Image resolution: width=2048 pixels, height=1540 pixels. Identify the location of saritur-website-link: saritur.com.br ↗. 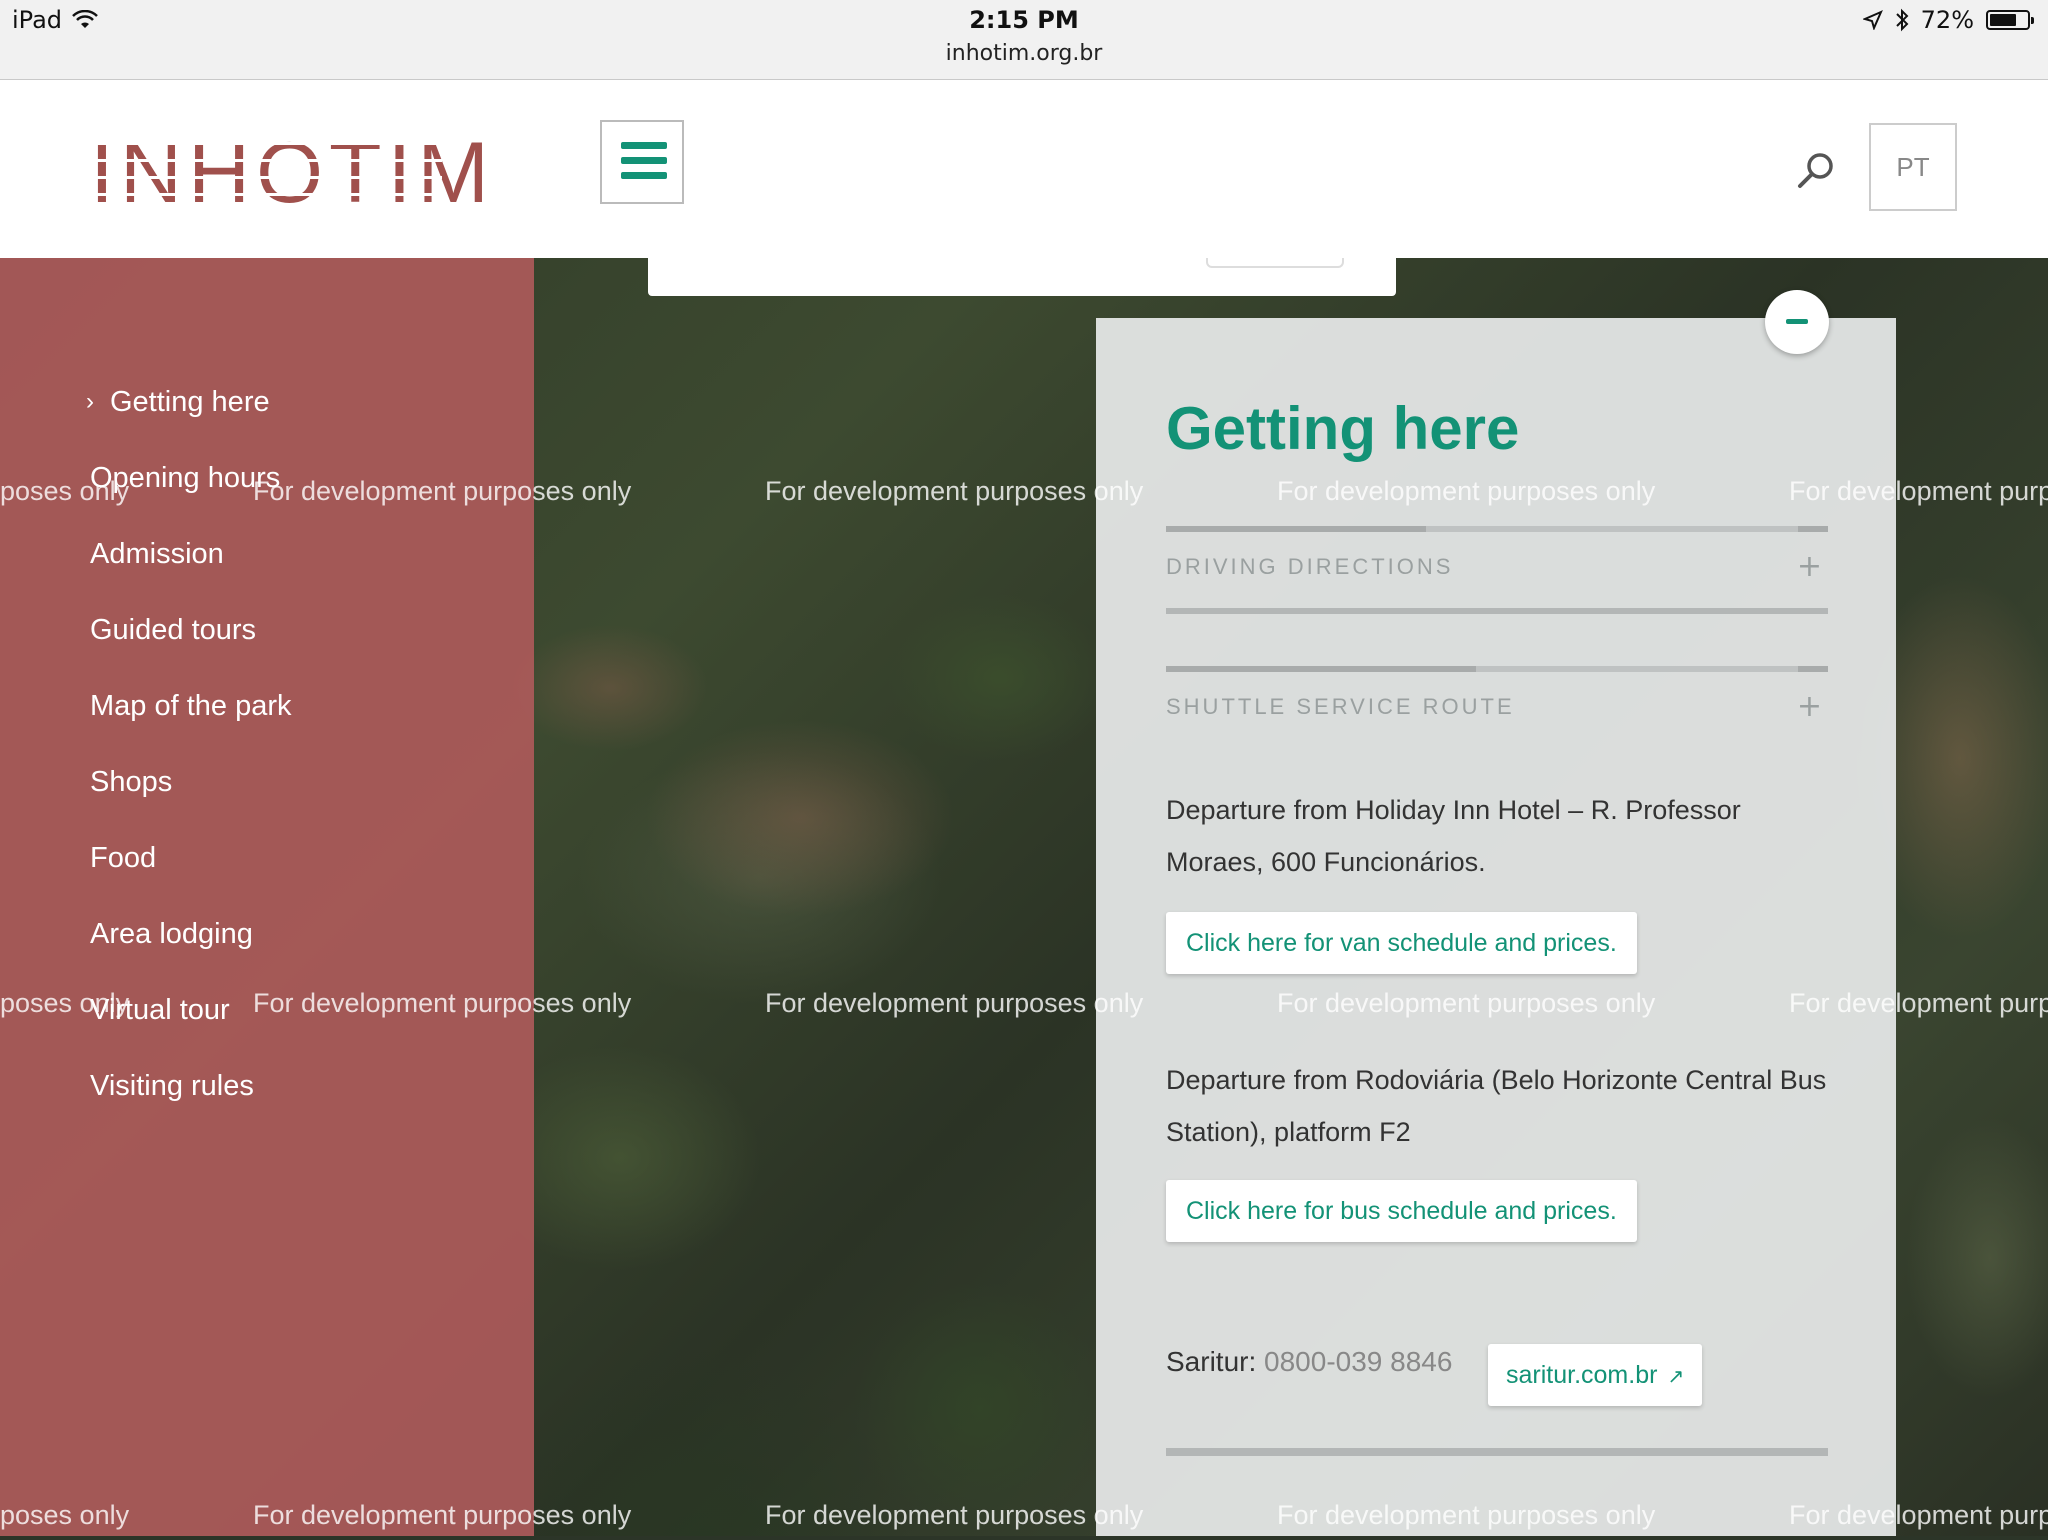
(1595, 1375).